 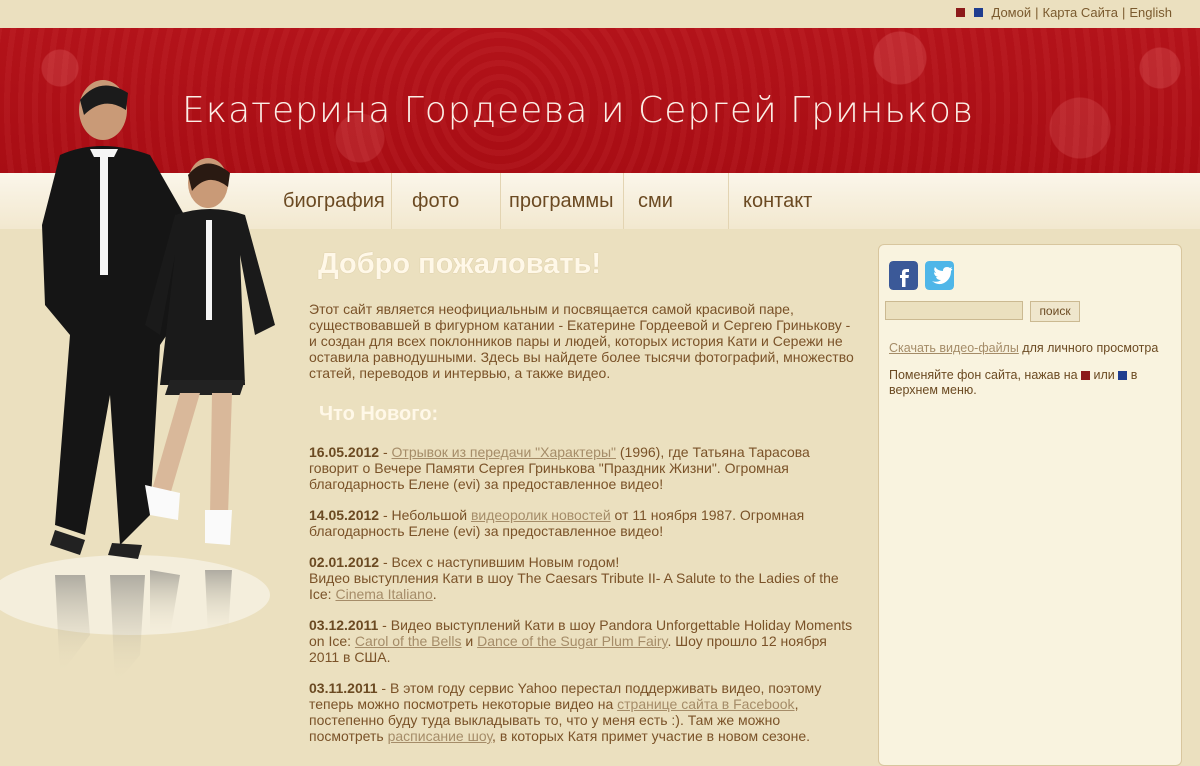 What do you see at coordinates (385, 452) in the screenshot?
I see `news-text: -` at bounding box center [385, 452].